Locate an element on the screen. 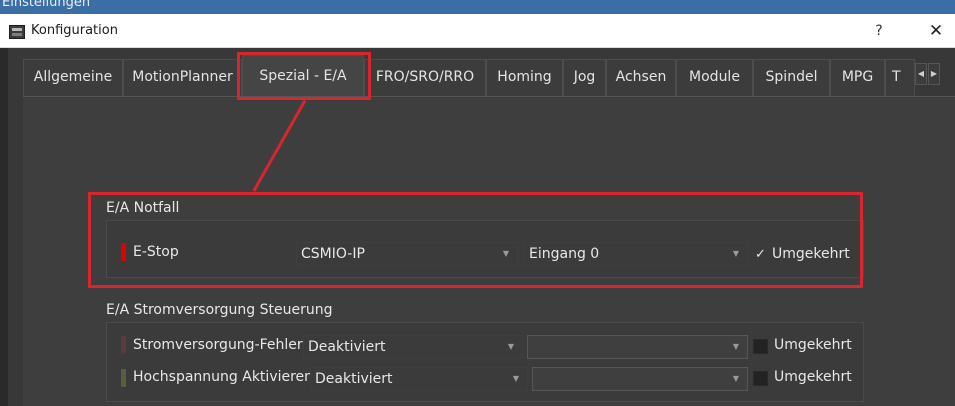  high-voltage-input-select: ▼ is located at coordinates (640, 379).